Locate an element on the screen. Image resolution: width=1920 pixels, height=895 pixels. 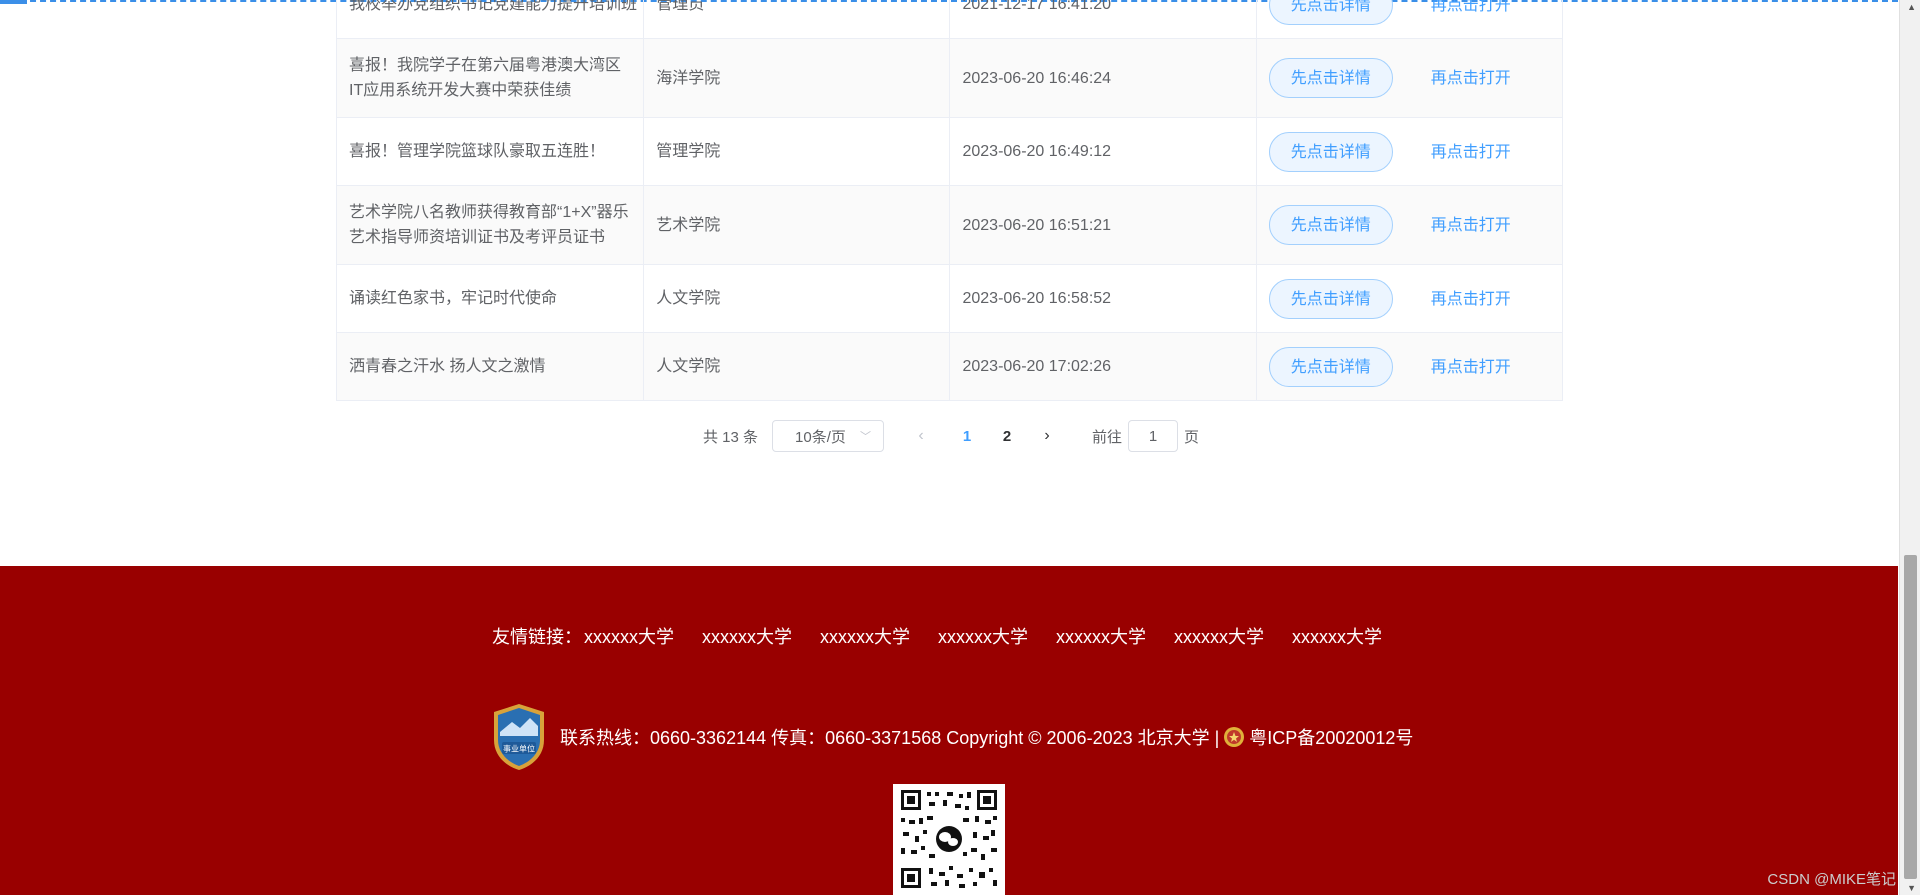
news-title: 诵读红色家书，牢记时代使命 is located at coordinates (490, 298).